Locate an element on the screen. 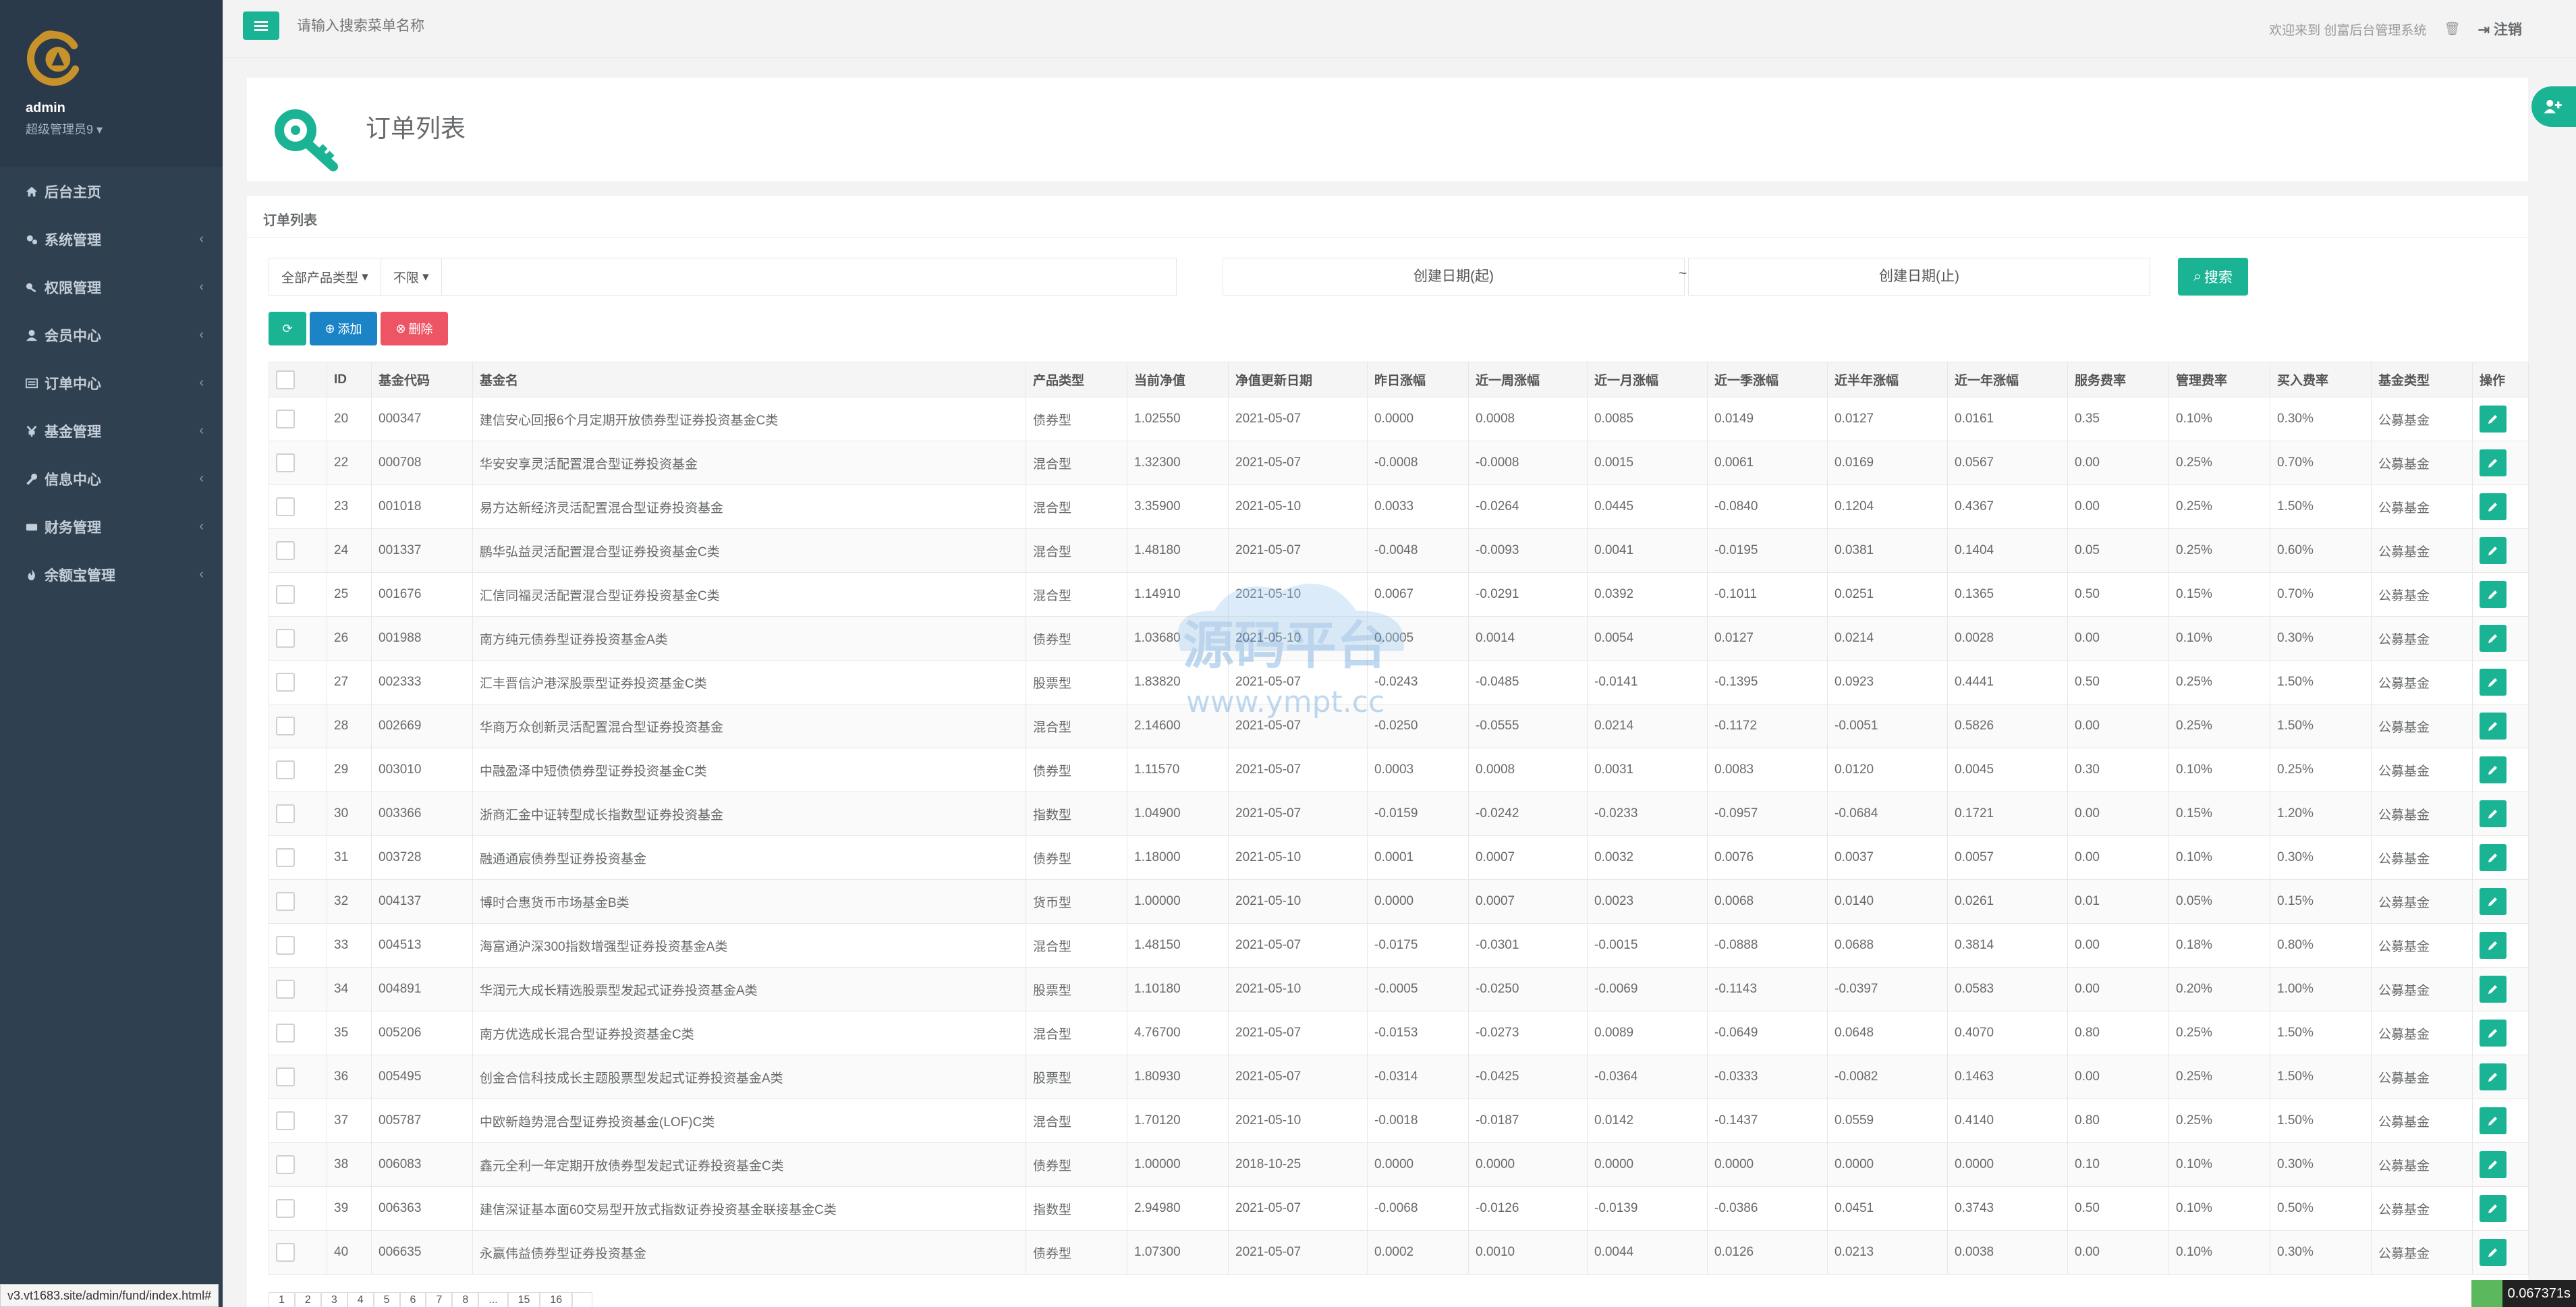 Image resolution: width=2576 pixels, height=1307 pixels. sidebar-item-home: 后台主页 is located at coordinates (111, 191).